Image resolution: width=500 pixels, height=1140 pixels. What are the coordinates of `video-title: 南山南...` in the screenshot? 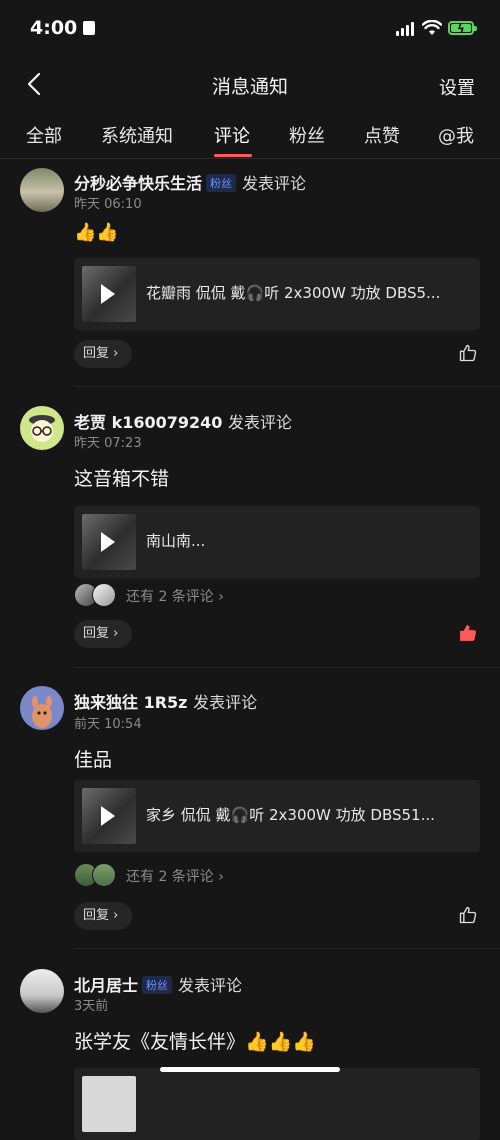 It's located at (176, 541).